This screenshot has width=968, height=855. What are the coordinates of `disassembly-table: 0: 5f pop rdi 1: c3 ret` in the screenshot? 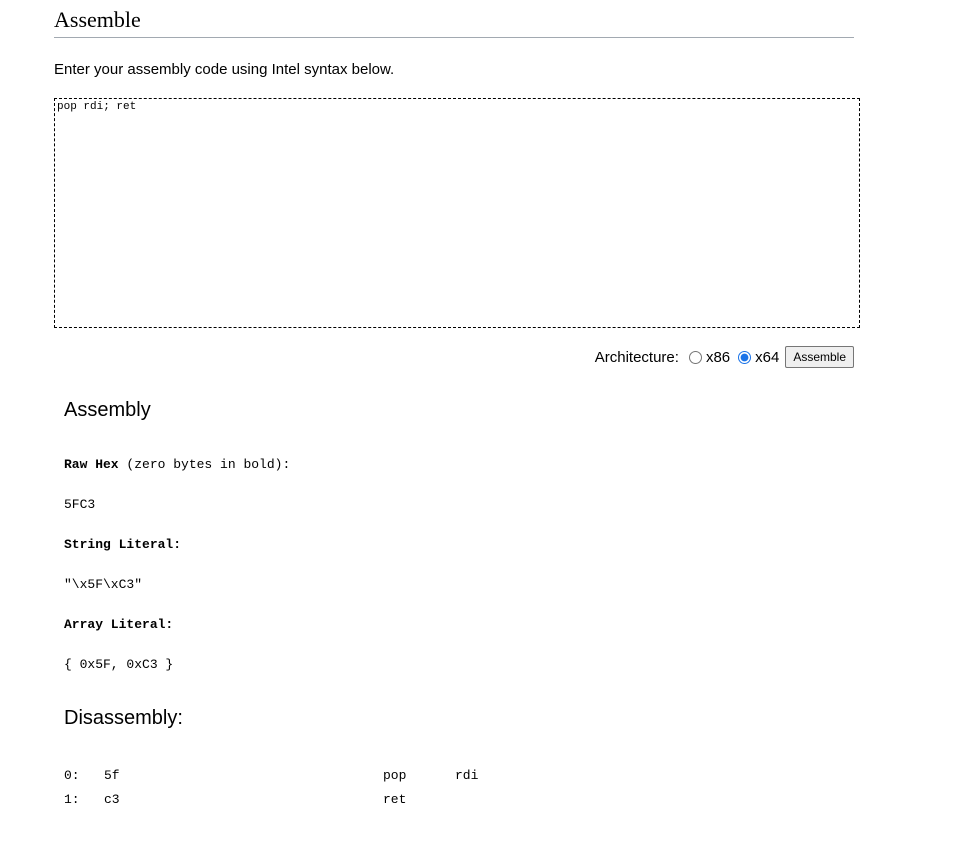 It's located at (304, 788).